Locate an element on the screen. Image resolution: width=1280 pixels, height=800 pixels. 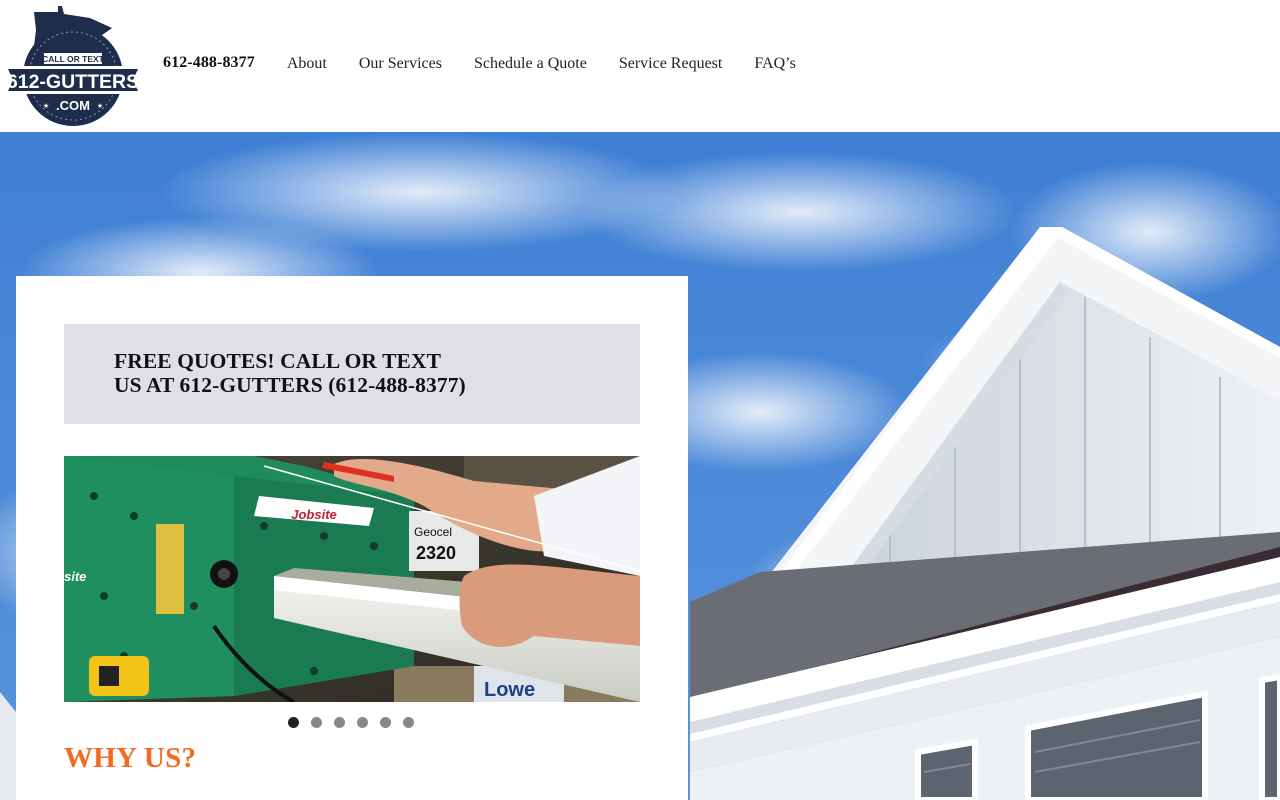
nav-schedule-quote: Schedule a Quote is located at coordinates (530, 64).